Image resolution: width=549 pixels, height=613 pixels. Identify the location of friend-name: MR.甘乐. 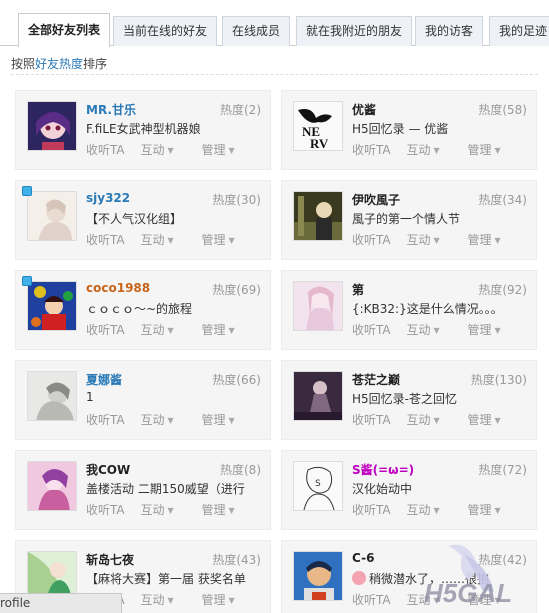
(111, 109).